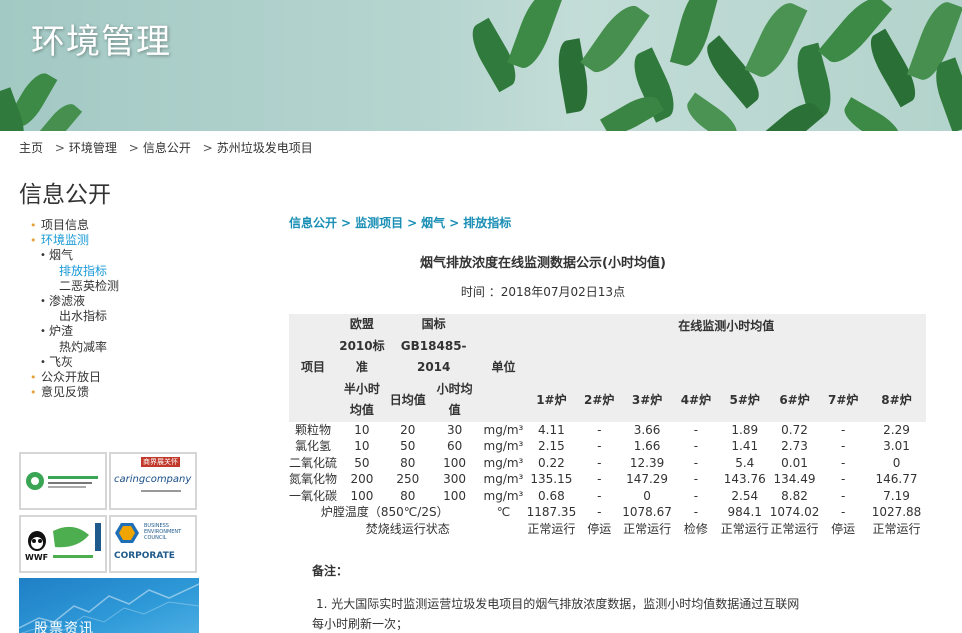  What do you see at coordinates (144, 556) in the screenshot?
I see `bec-corporate-text: CORPORATE` at bounding box center [144, 556].